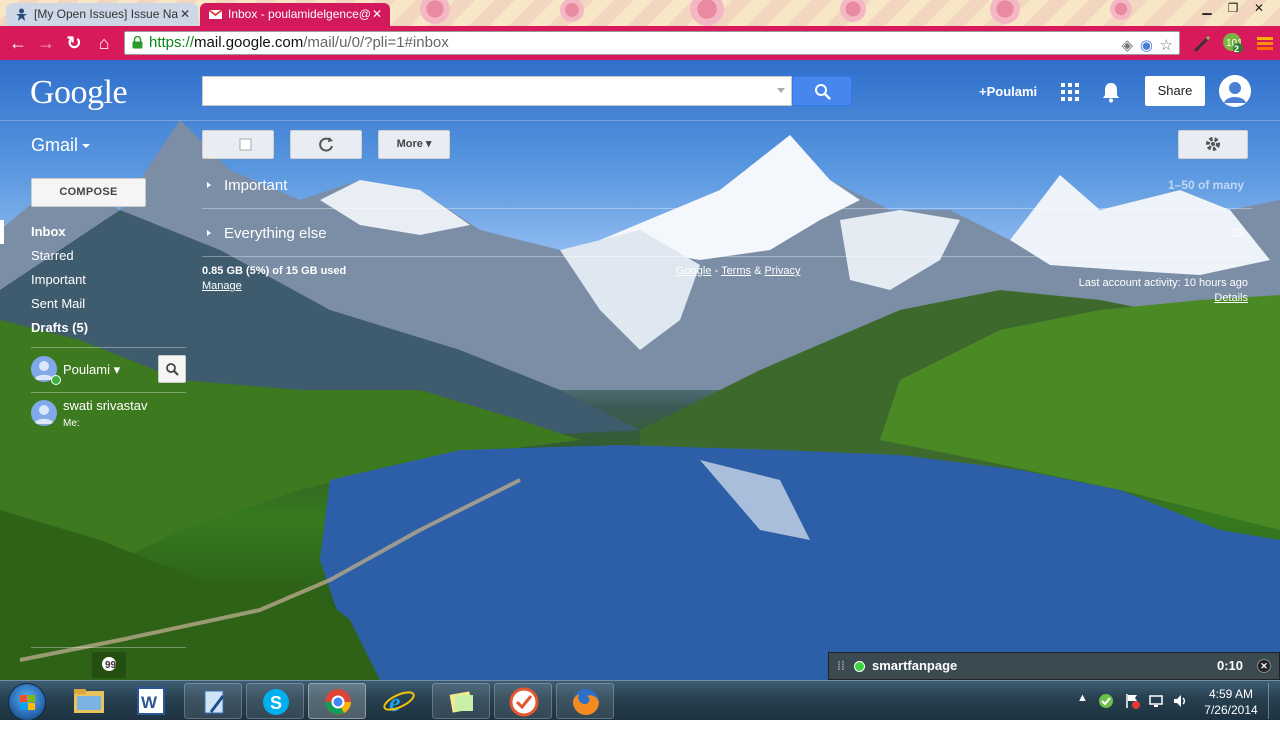 The height and width of the screenshot is (730, 1280). I want to click on taskbar-chrome, so click(337, 701).